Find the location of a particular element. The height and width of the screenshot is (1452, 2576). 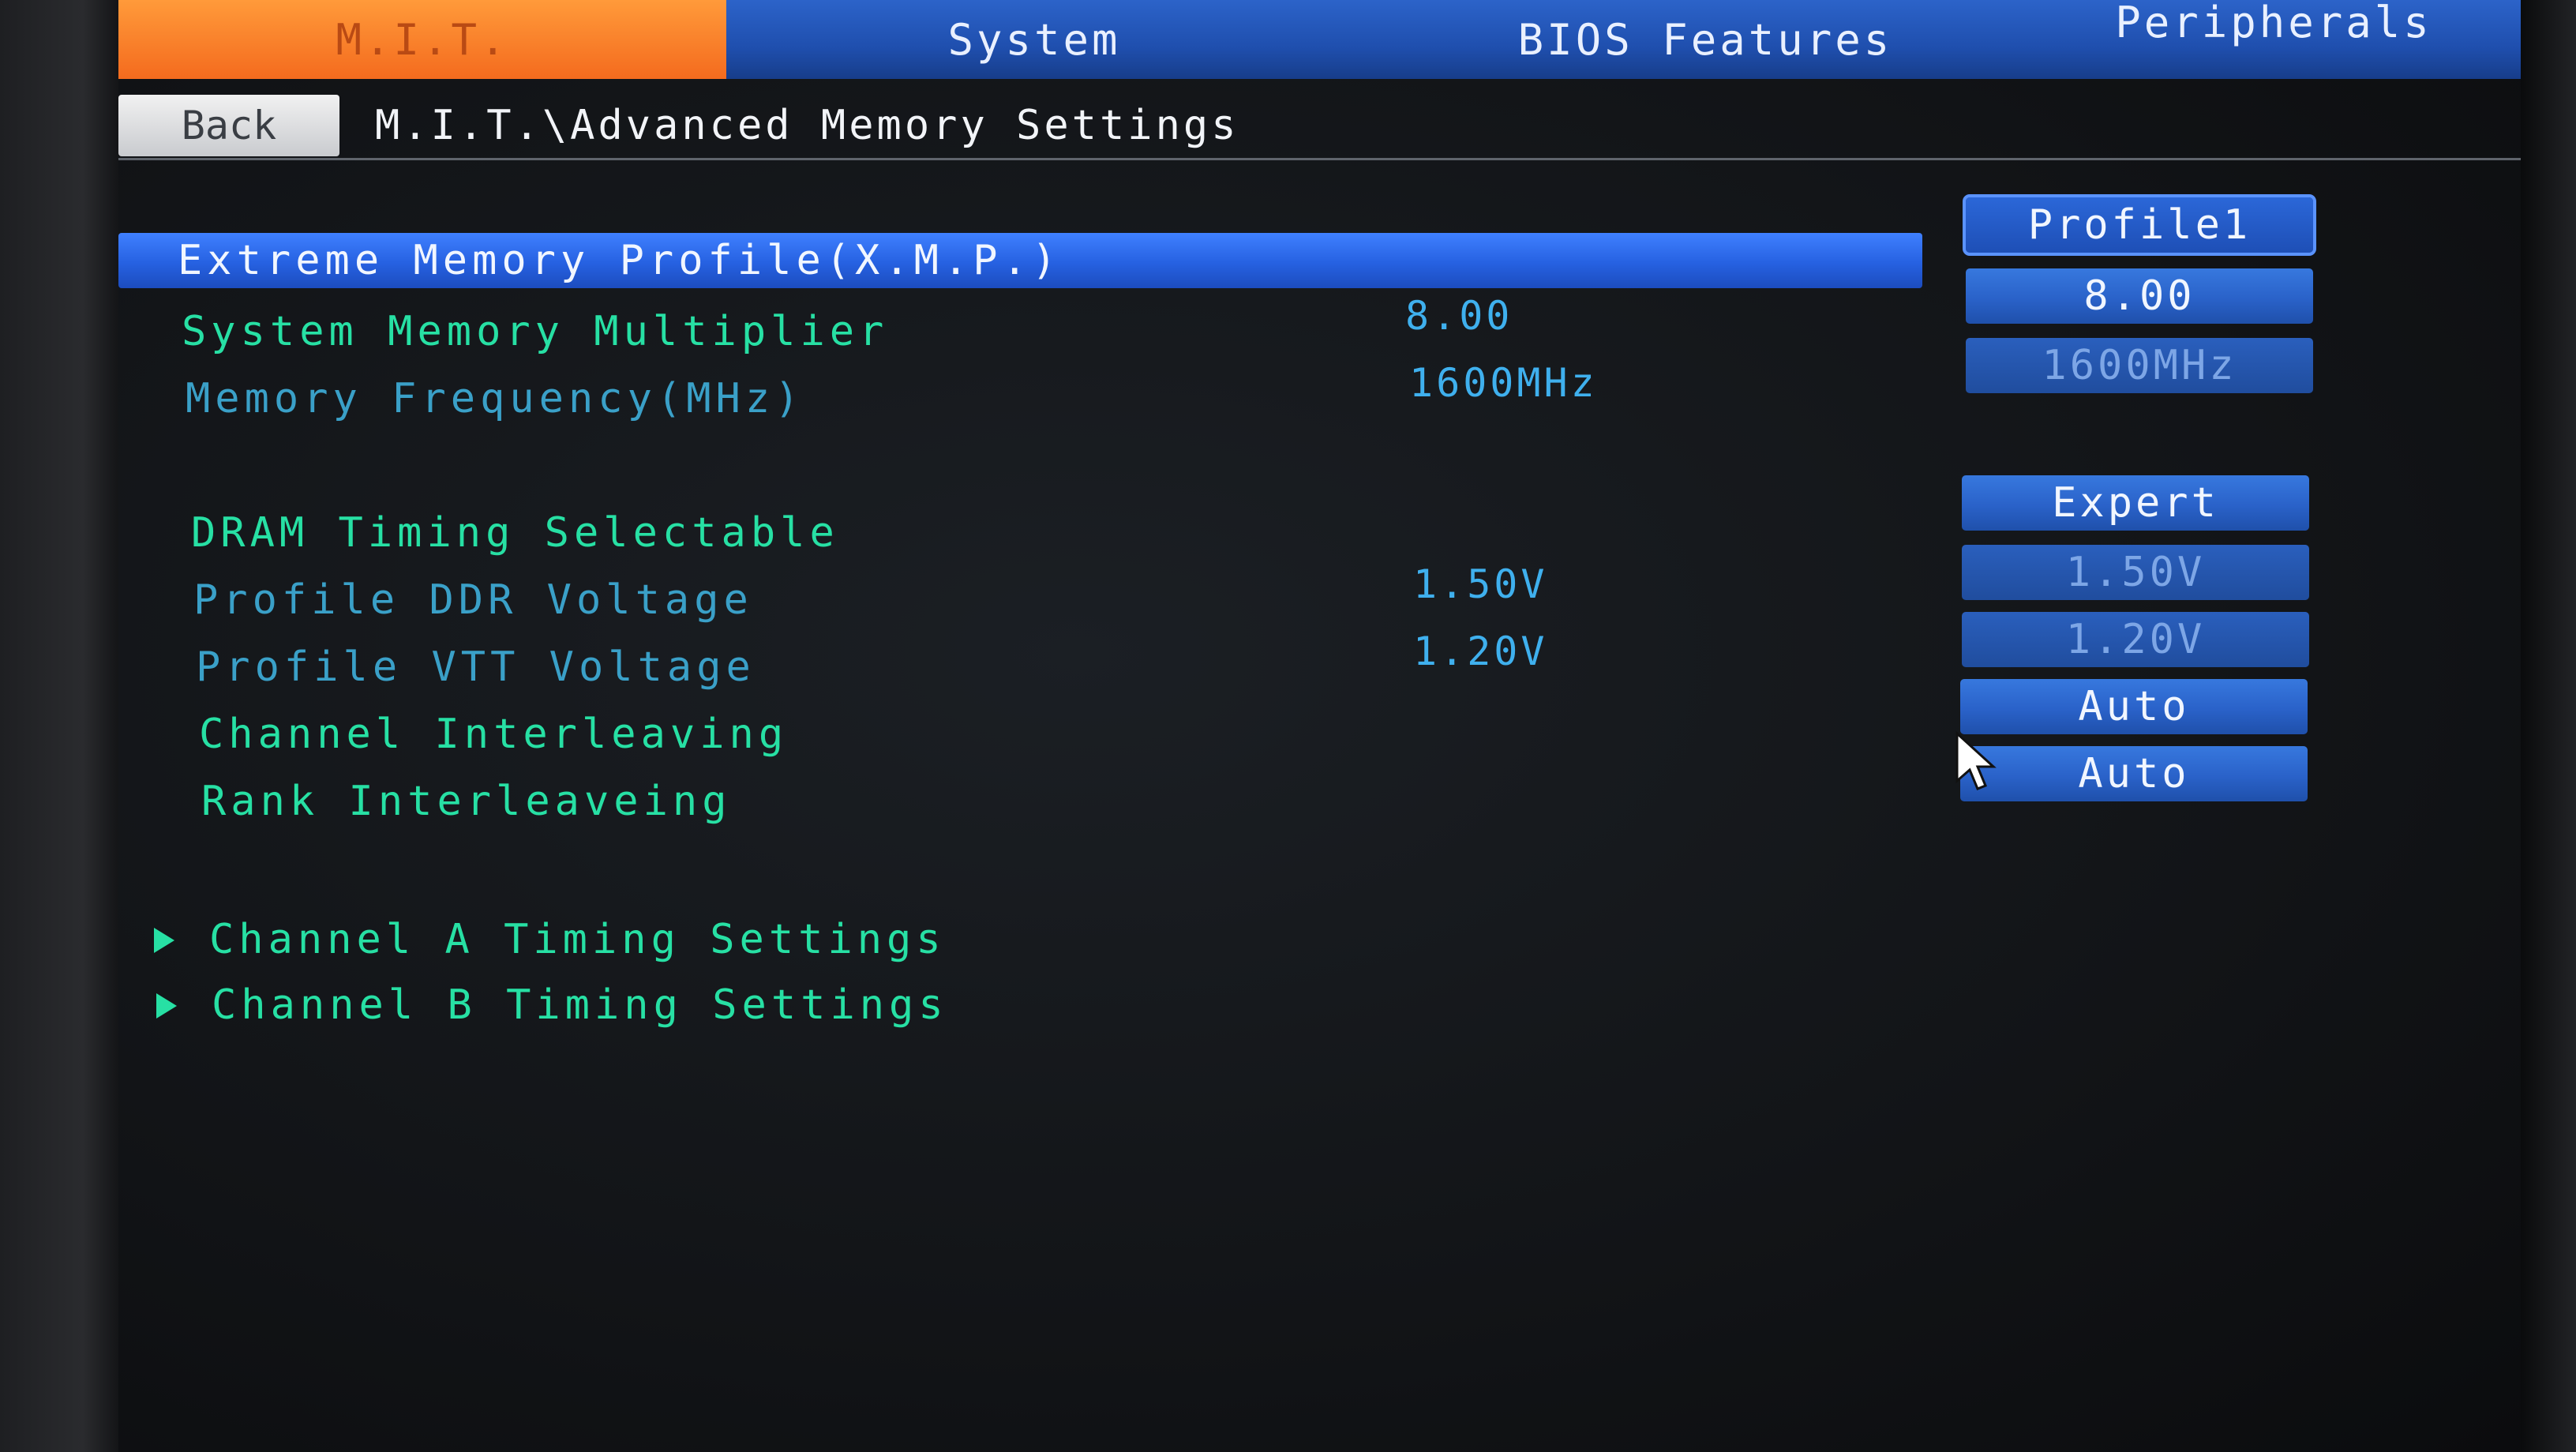

submenu-channel-b: Channel B Timing Settings is located at coordinates (580, 1005).